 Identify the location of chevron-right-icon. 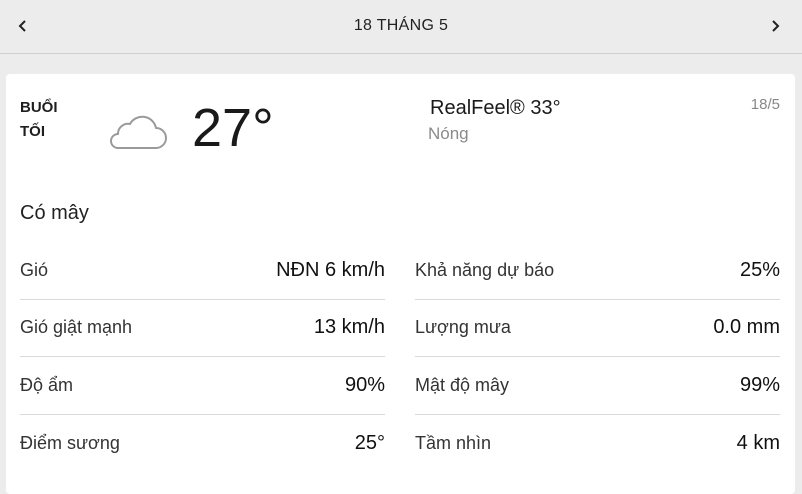
(776, 26).